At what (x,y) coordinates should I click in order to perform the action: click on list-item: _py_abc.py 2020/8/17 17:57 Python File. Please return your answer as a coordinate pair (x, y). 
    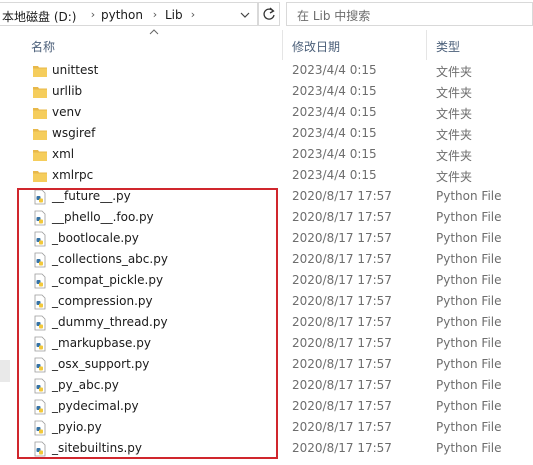
    Looking at the image, I should click on (266, 385).